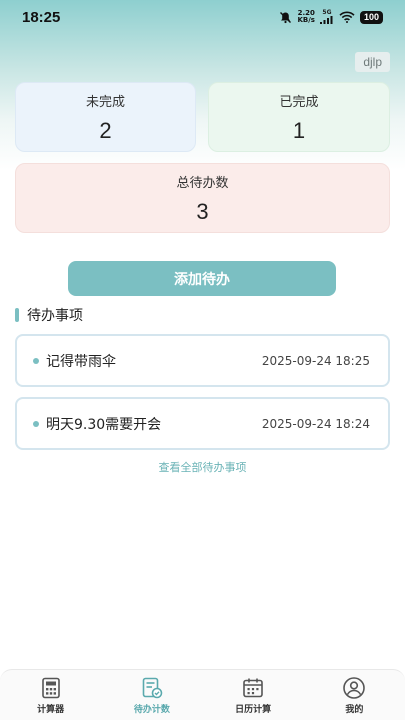 This screenshot has width=405, height=720. I want to click on profile-icon, so click(354, 687).